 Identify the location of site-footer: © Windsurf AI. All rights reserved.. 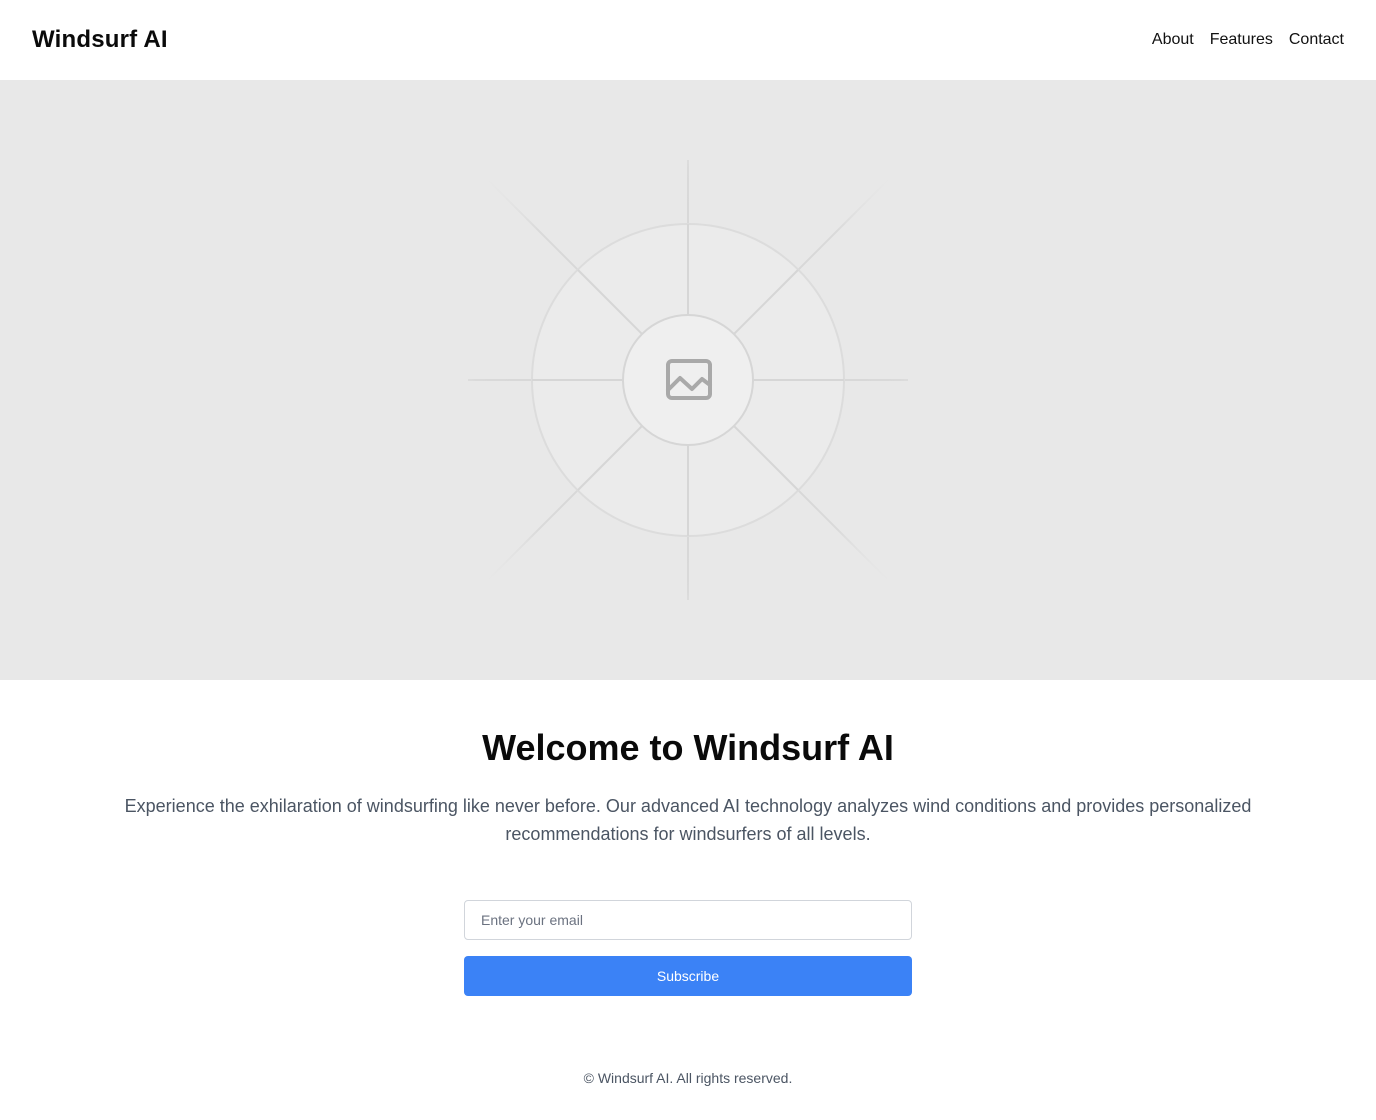
(688, 1078).